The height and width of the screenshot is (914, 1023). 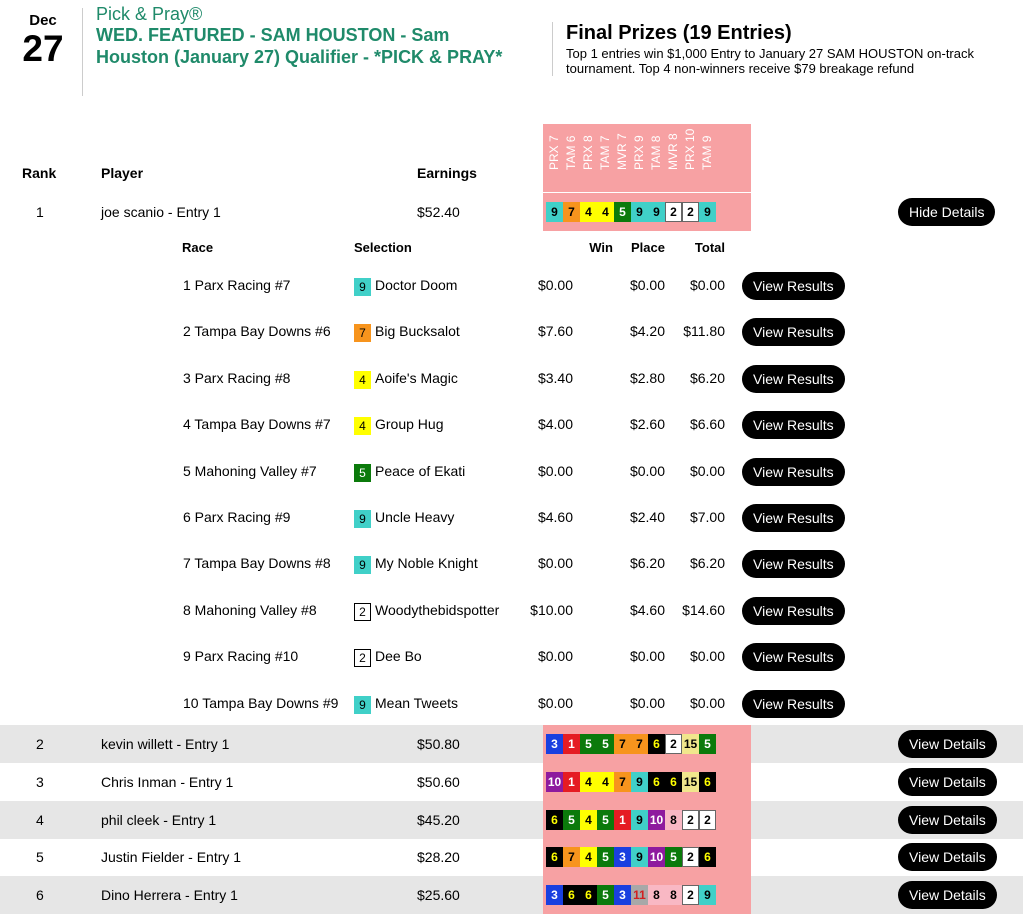 What do you see at coordinates (237, 377) in the screenshot?
I see `race-name: 3 Parx Racing #8` at bounding box center [237, 377].